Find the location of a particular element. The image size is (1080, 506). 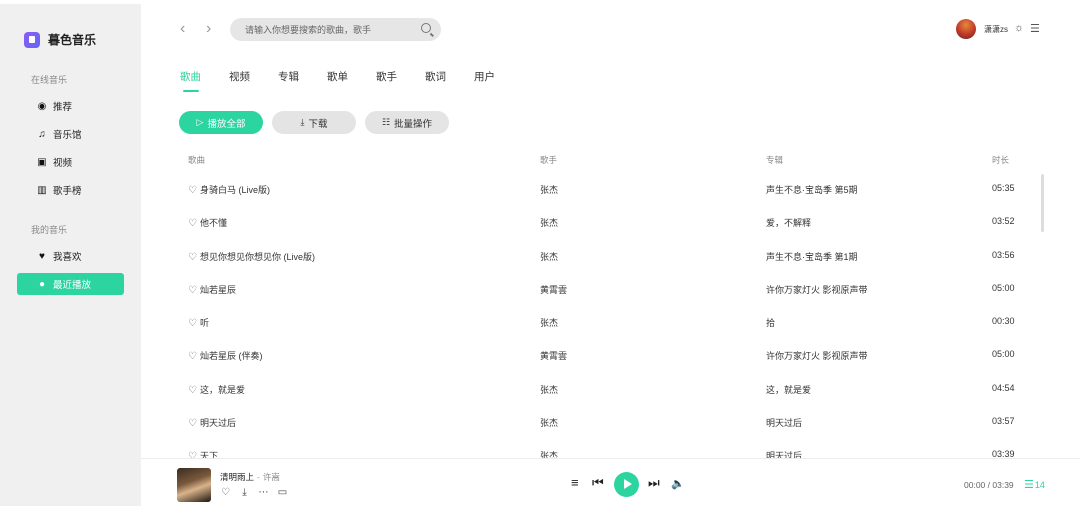

table-row: ♡ 明天过后 张杰 明天过后 03:57 is located at coordinates (608, 421).